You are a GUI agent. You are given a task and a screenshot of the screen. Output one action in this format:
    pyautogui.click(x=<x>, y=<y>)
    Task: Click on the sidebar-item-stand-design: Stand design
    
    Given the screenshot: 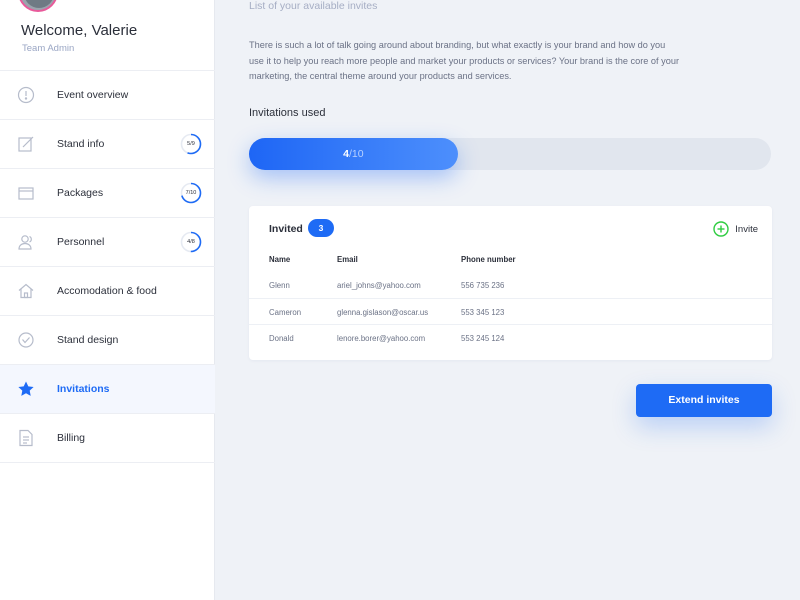 What is the action you would take?
    pyautogui.click(x=107, y=340)
    